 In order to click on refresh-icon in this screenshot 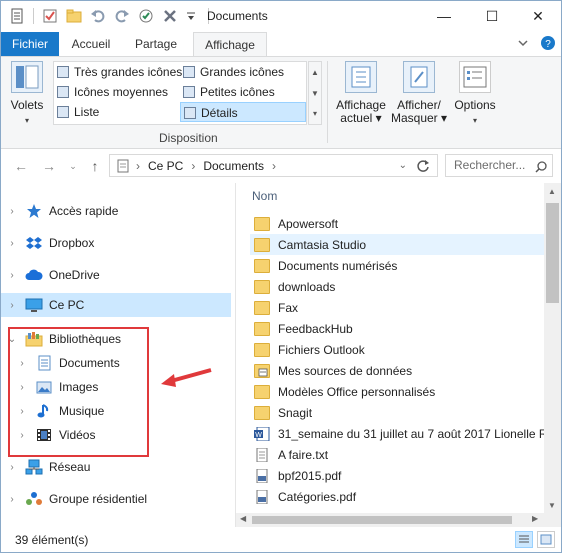, I will do `click(423, 166)`.